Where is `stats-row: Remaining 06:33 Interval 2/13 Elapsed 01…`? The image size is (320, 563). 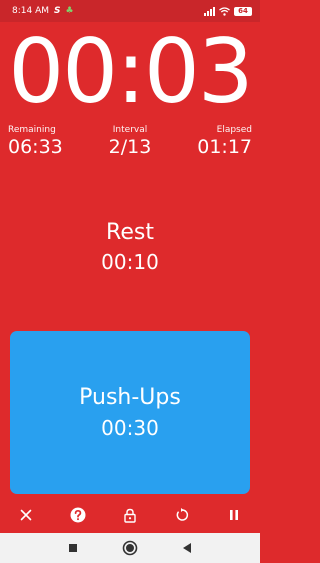 stats-row: Remaining 06:33 Interval 2/13 Elapsed 01… is located at coordinates (130, 145).